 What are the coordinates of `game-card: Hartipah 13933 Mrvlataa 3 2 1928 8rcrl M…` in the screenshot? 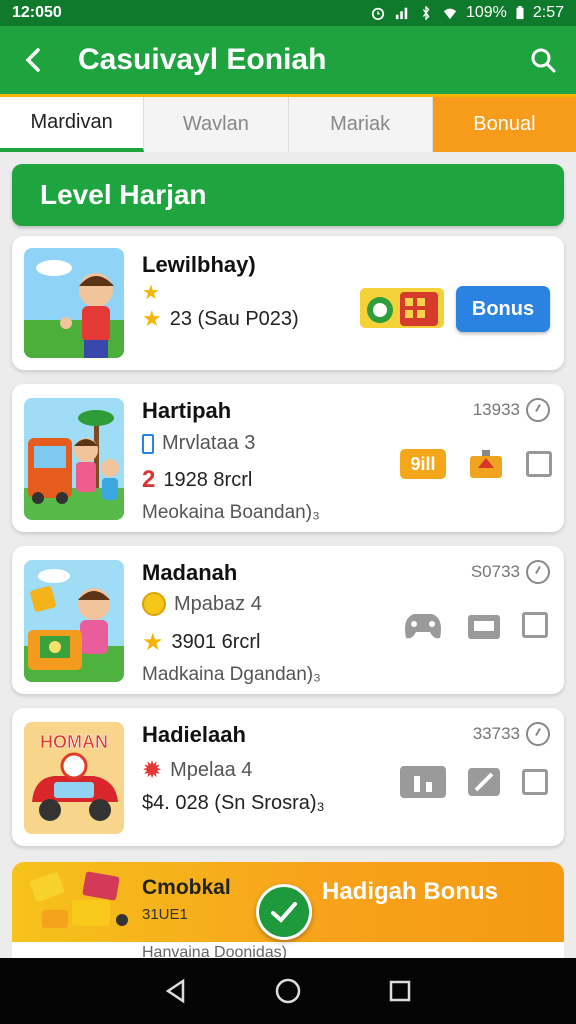 It's located at (288, 458).